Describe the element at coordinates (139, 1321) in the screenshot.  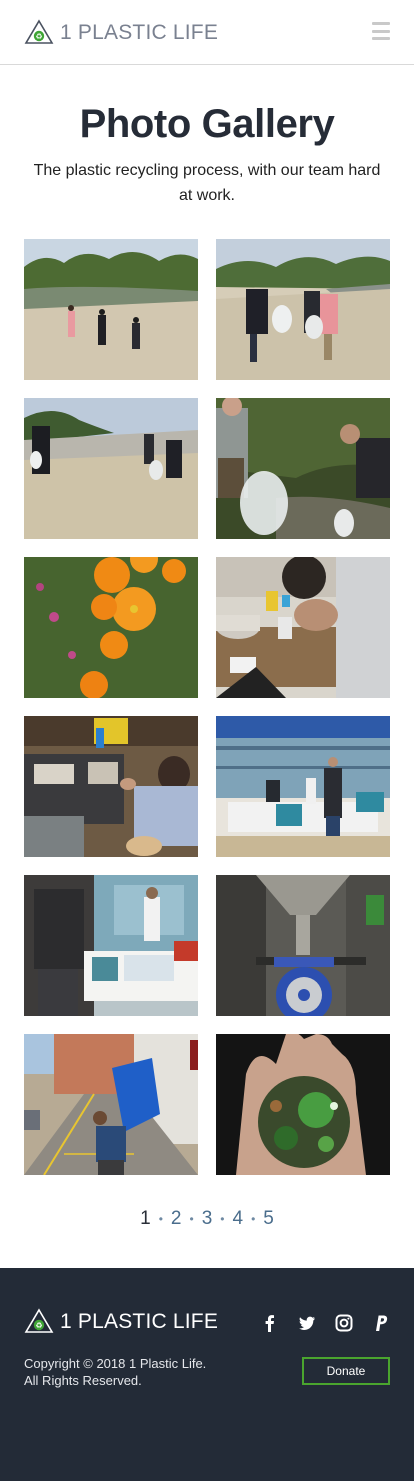
I see `footer-brand-name: 1 PLASTIC LIFE` at that location.